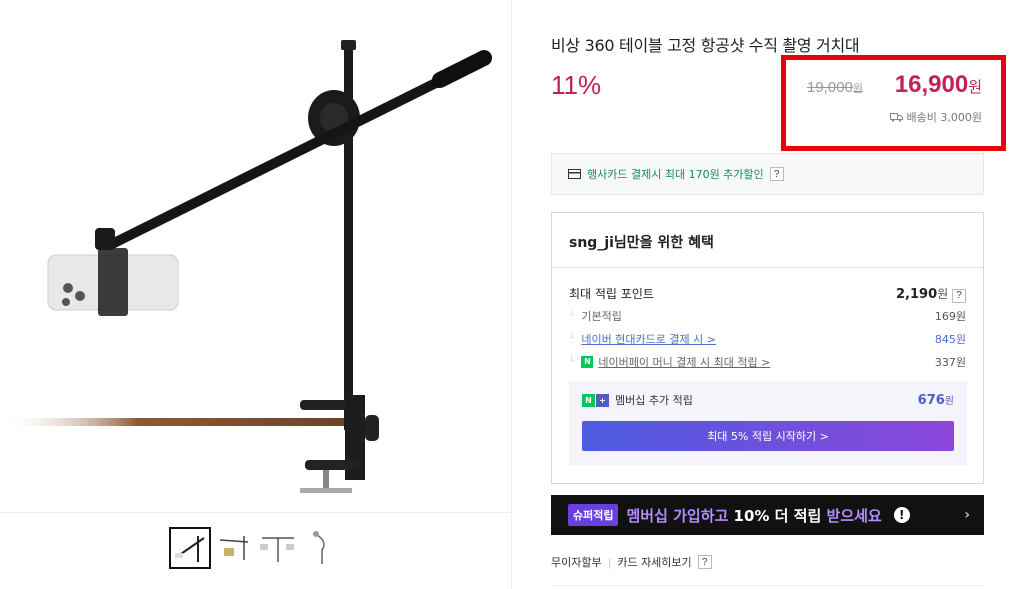 This screenshot has width=1024, height=589. I want to click on membership-box: N + 멤버십 추가 적립 676원 최대 5% 적립 시작하기 >, so click(768, 423).